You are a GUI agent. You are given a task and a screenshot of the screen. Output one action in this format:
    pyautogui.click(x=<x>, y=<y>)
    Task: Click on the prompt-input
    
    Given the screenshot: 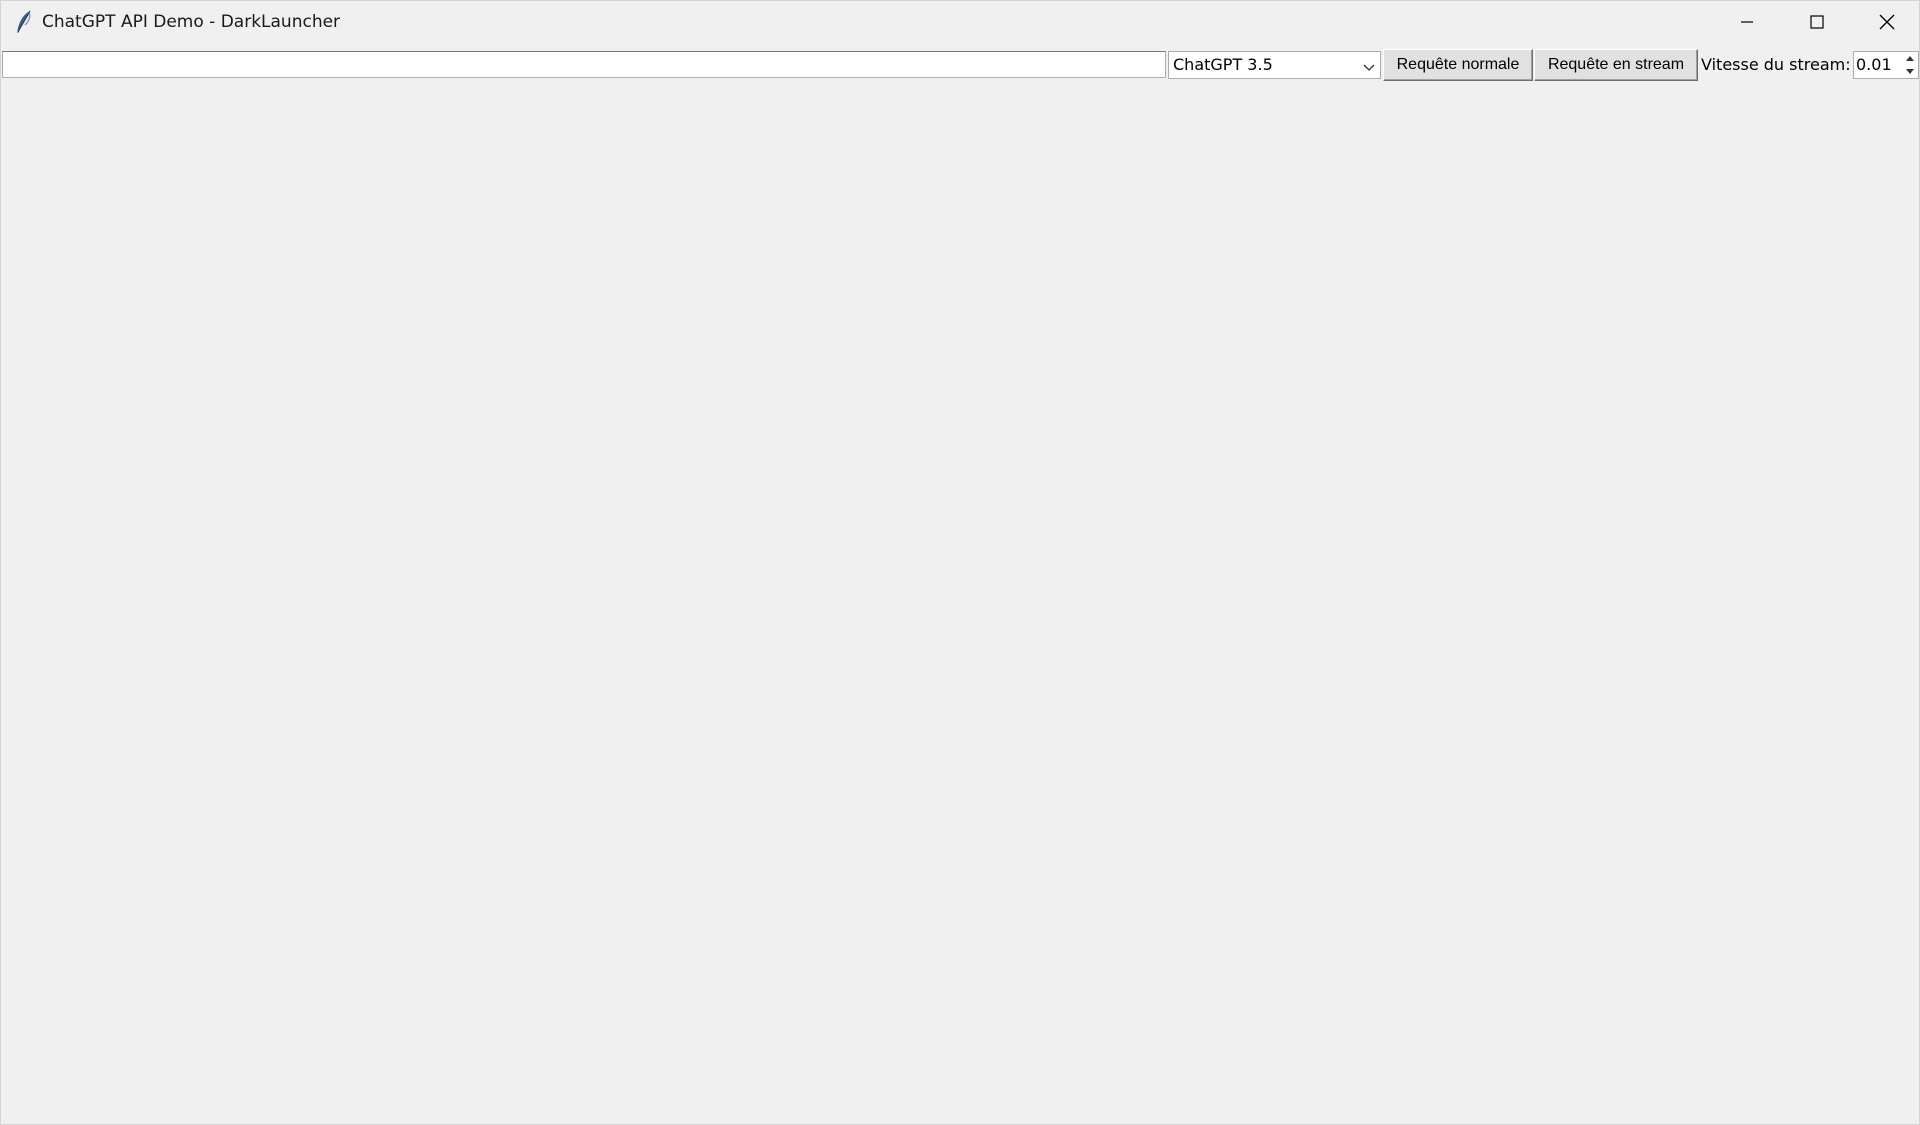 What is the action you would take?
    pyautogui.click(x=584, y=64)
    